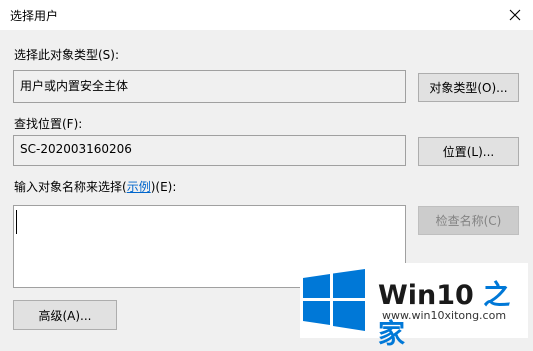 Image resolution: width=533 pixels, height=351 pixels. I want to click on object-type-field: 用户或内置安全主体, so click(209, 86).